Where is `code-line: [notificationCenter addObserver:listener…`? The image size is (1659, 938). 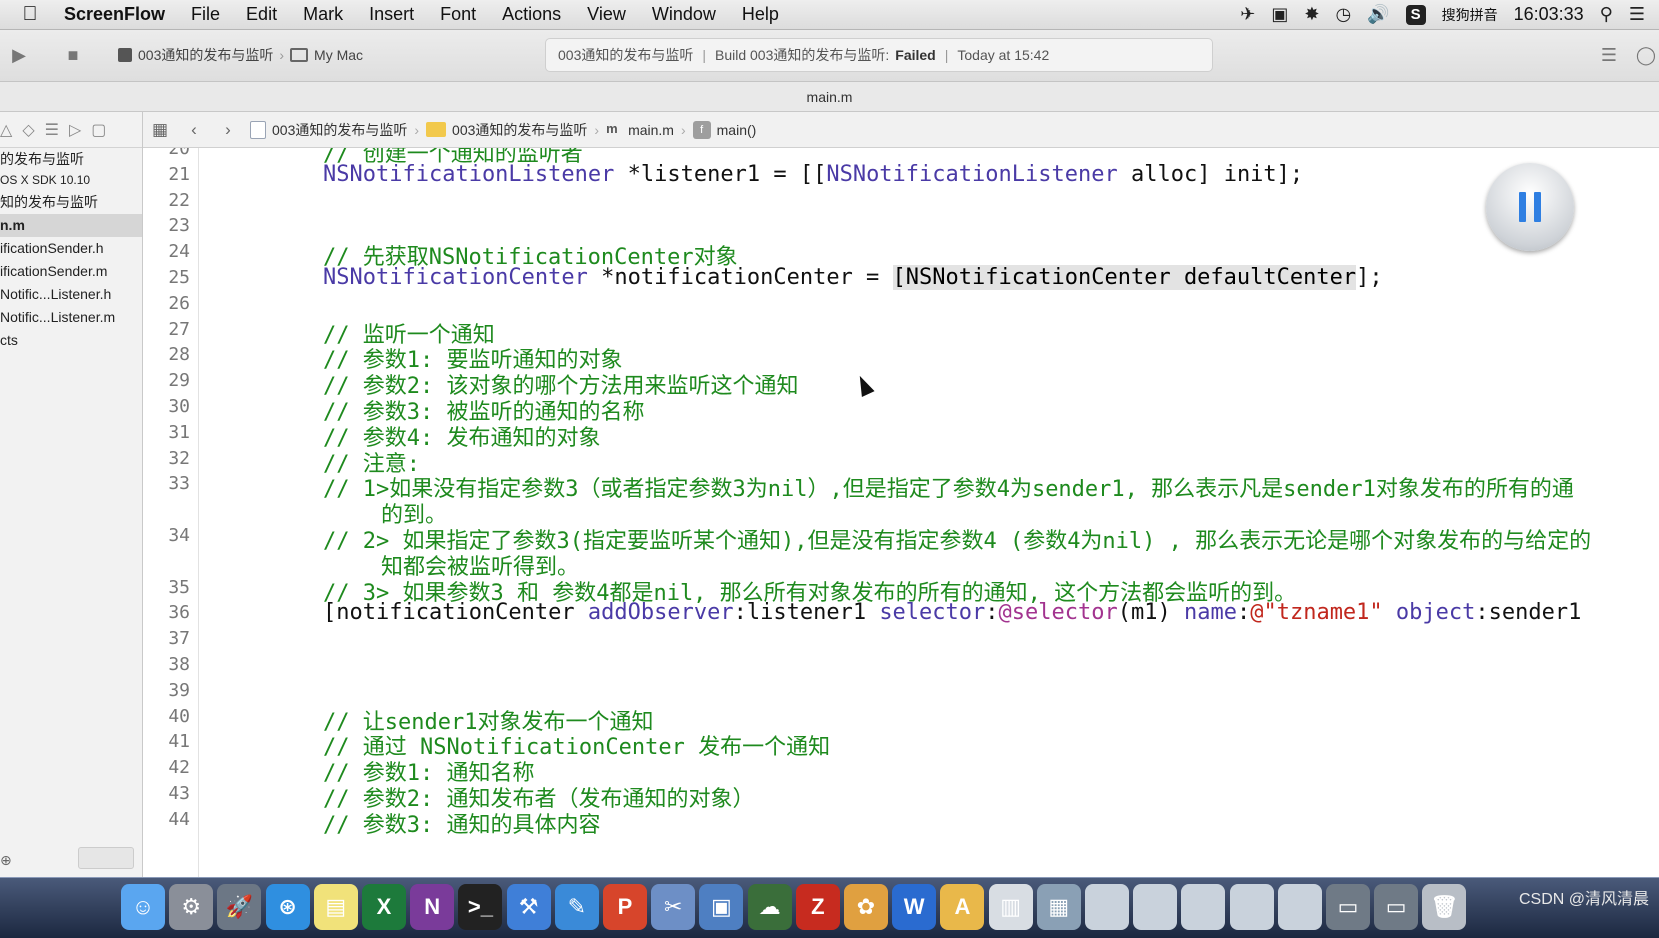 code-line: [notificationCenter addObserver:listener… is located at coordinates (952, 612).